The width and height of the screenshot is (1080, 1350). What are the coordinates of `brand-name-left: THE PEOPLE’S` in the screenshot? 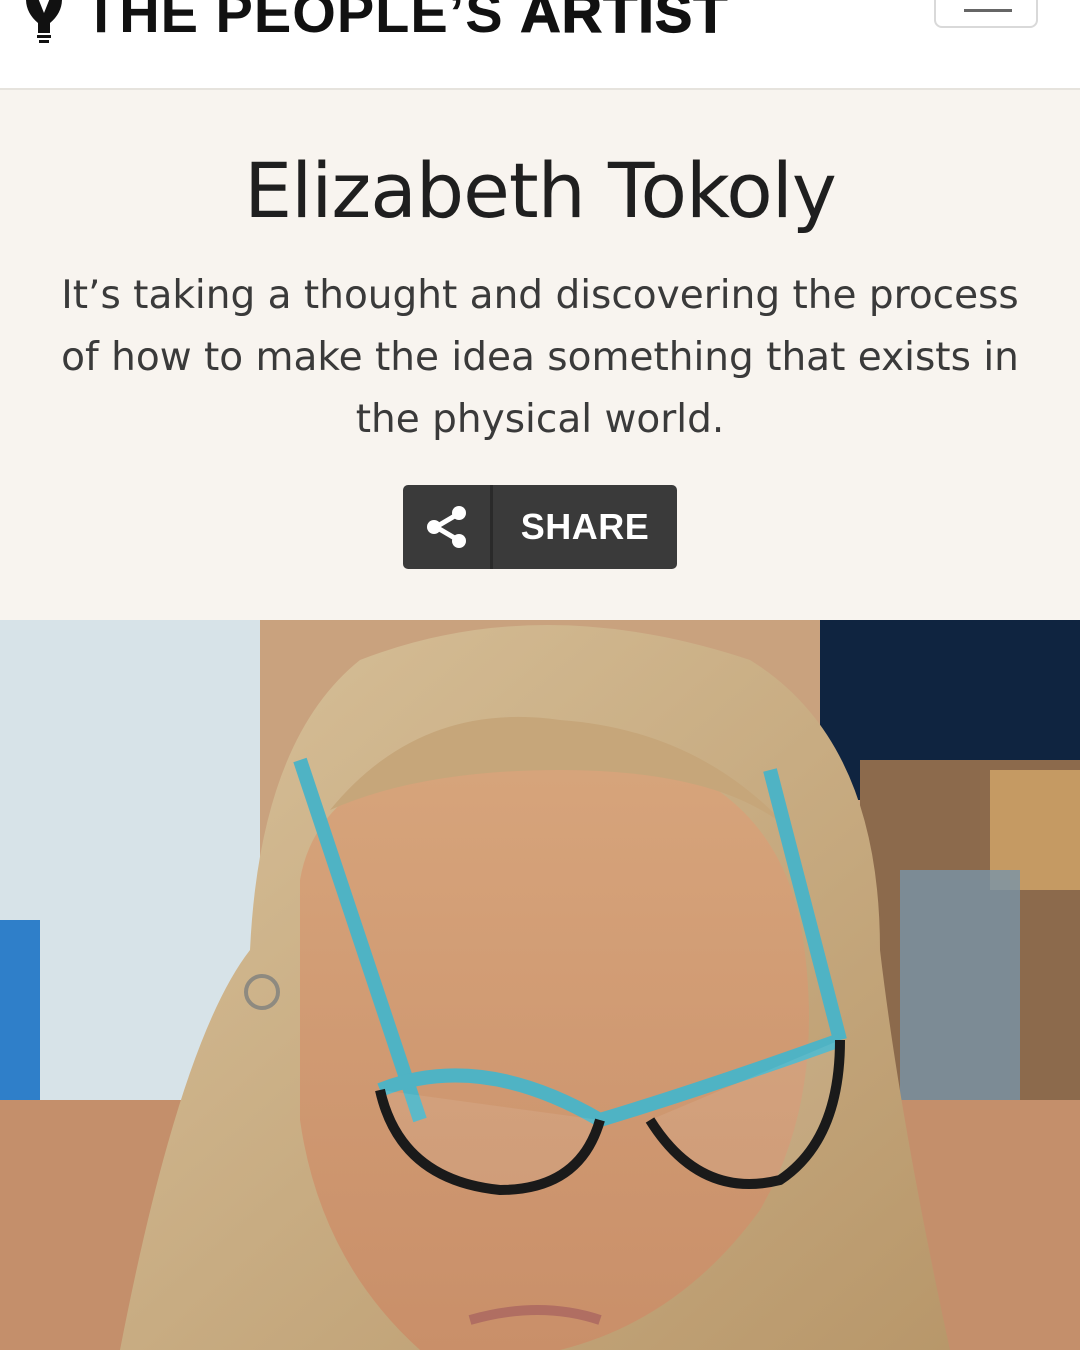 It's located at (294, 22).